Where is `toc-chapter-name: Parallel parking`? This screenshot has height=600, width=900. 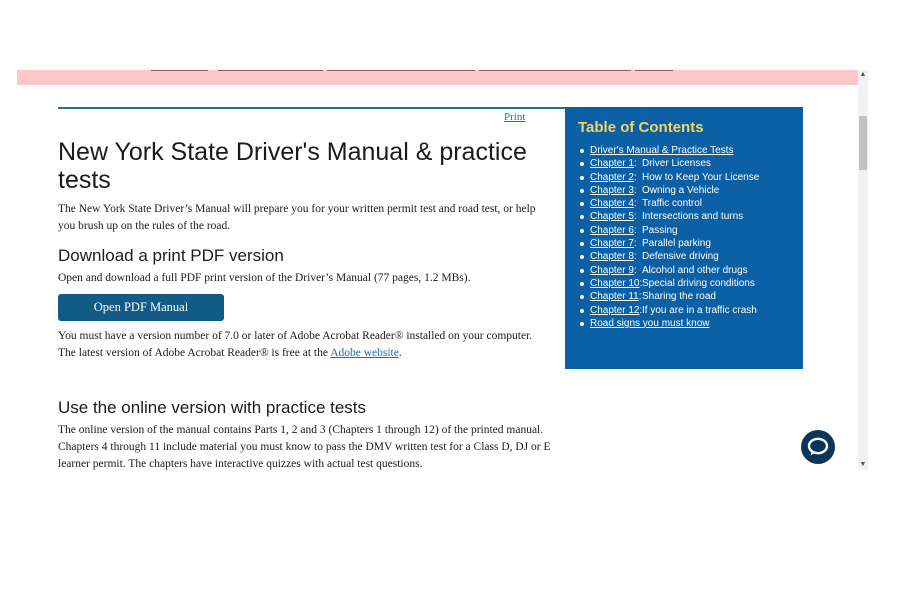
toc-chapter-name: Parallel parking is located at coordinates (676, 244).